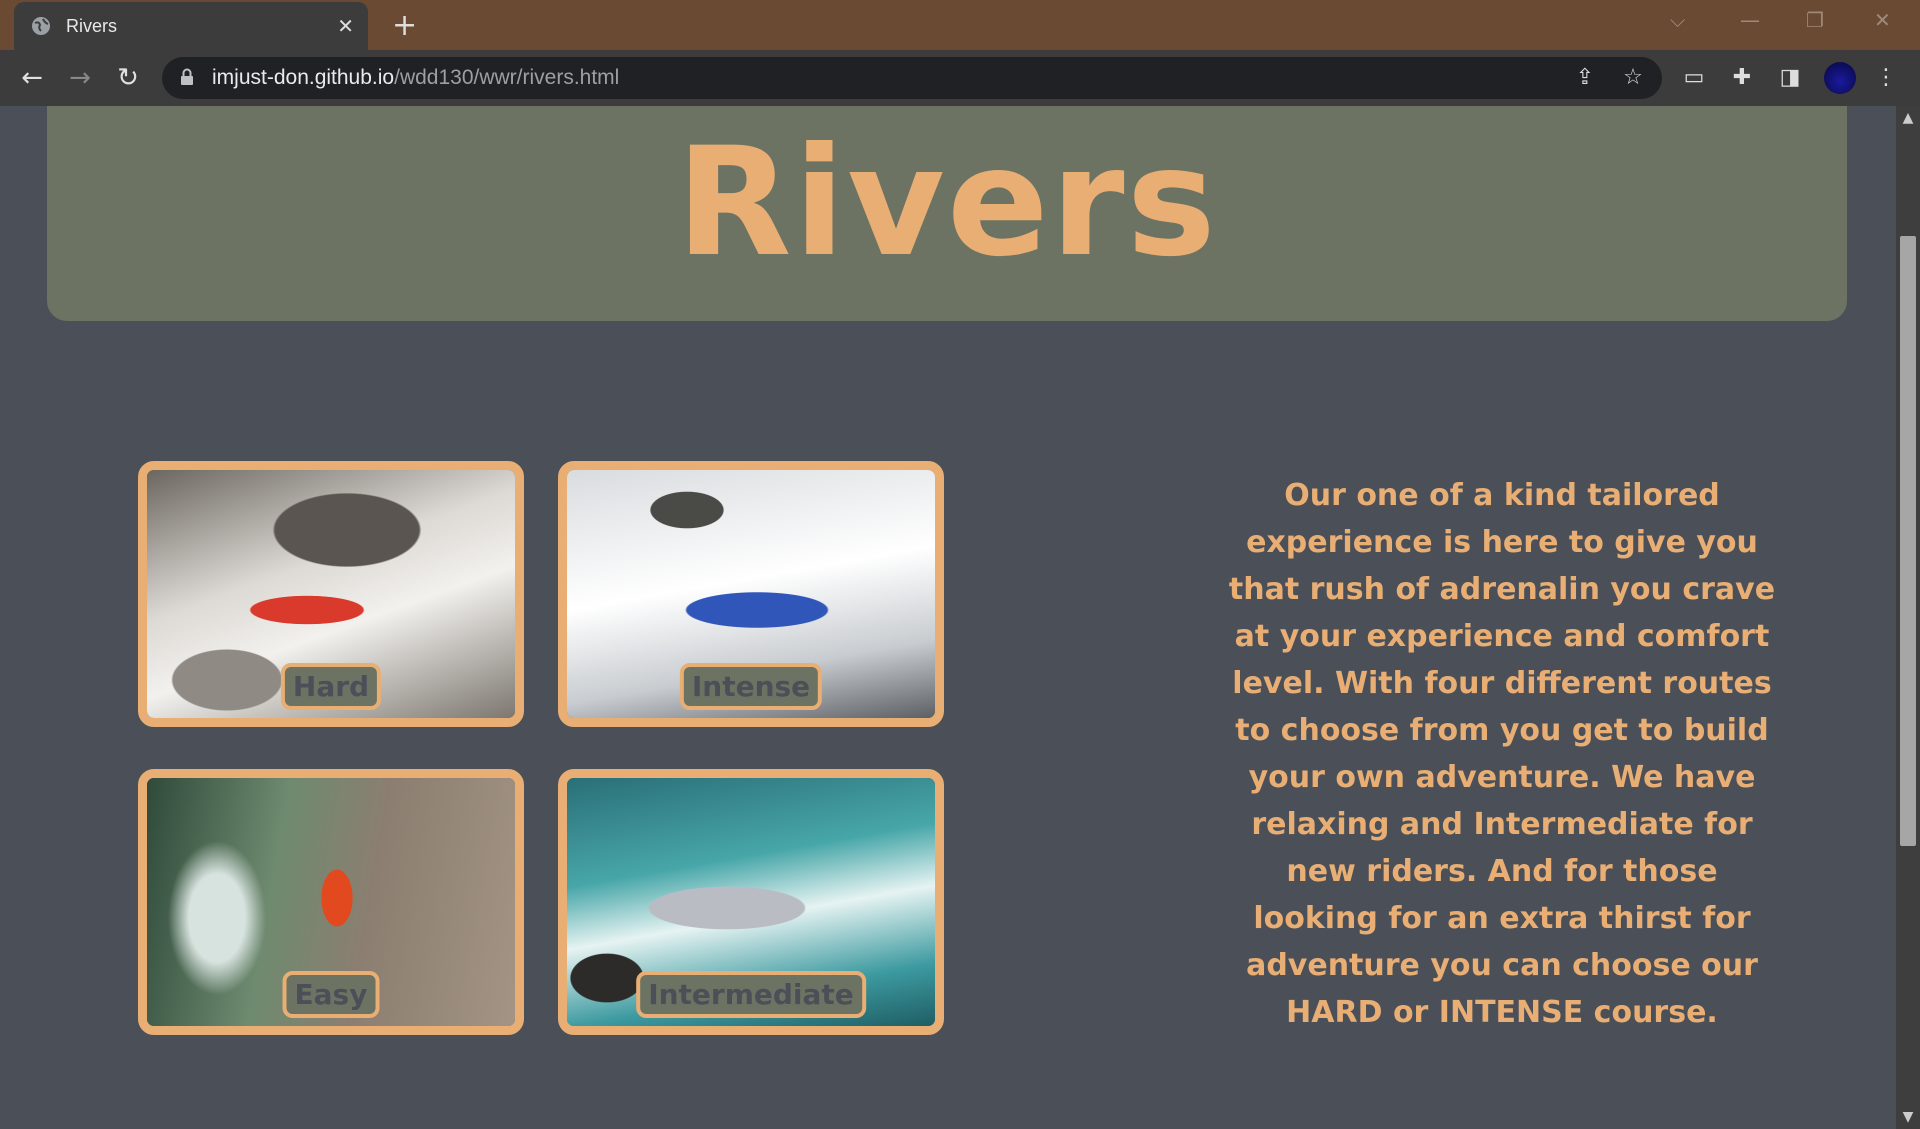  I want to click on sidepanel-icon: ◨, so click(1790, 78).